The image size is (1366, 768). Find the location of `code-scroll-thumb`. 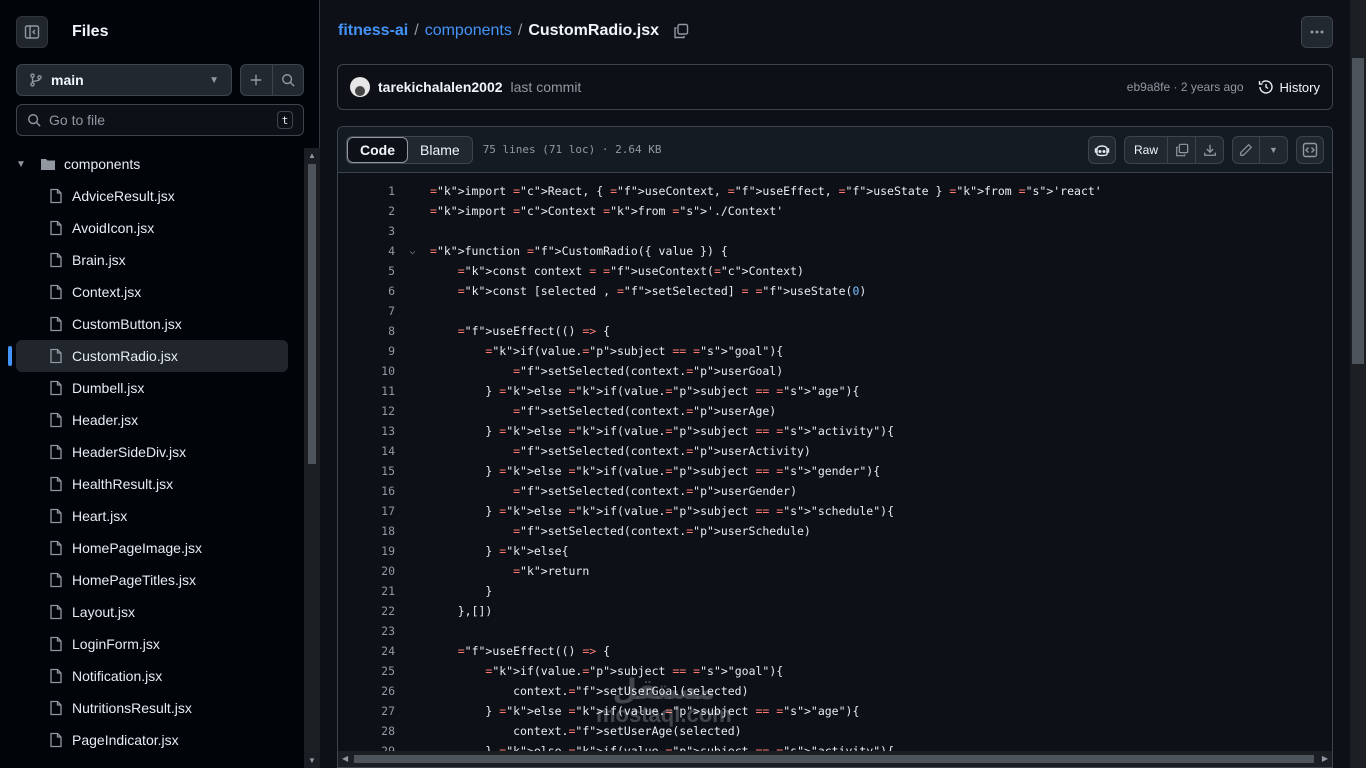

code-scroll-thumb is located at coordinates (834, 759).